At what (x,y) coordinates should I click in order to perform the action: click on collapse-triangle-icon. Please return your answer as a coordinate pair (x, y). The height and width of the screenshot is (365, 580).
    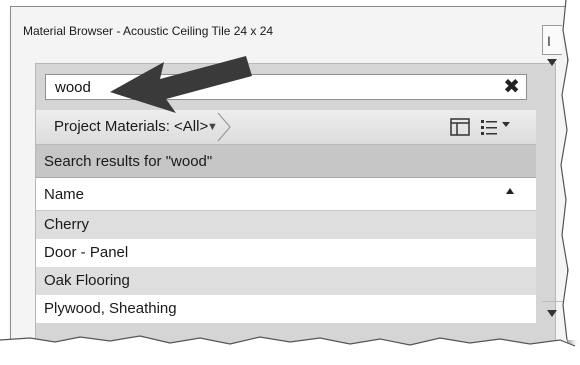
    Looking at the image, I should click on (552, 63).